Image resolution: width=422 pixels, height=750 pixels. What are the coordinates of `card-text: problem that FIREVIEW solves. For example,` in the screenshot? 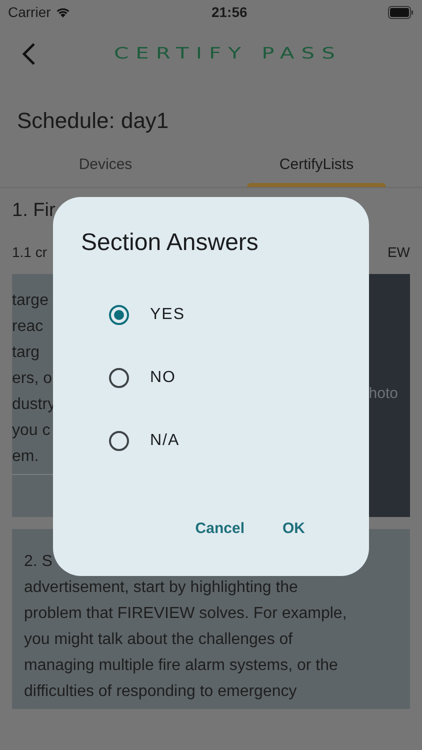 It's located at (186, 614).